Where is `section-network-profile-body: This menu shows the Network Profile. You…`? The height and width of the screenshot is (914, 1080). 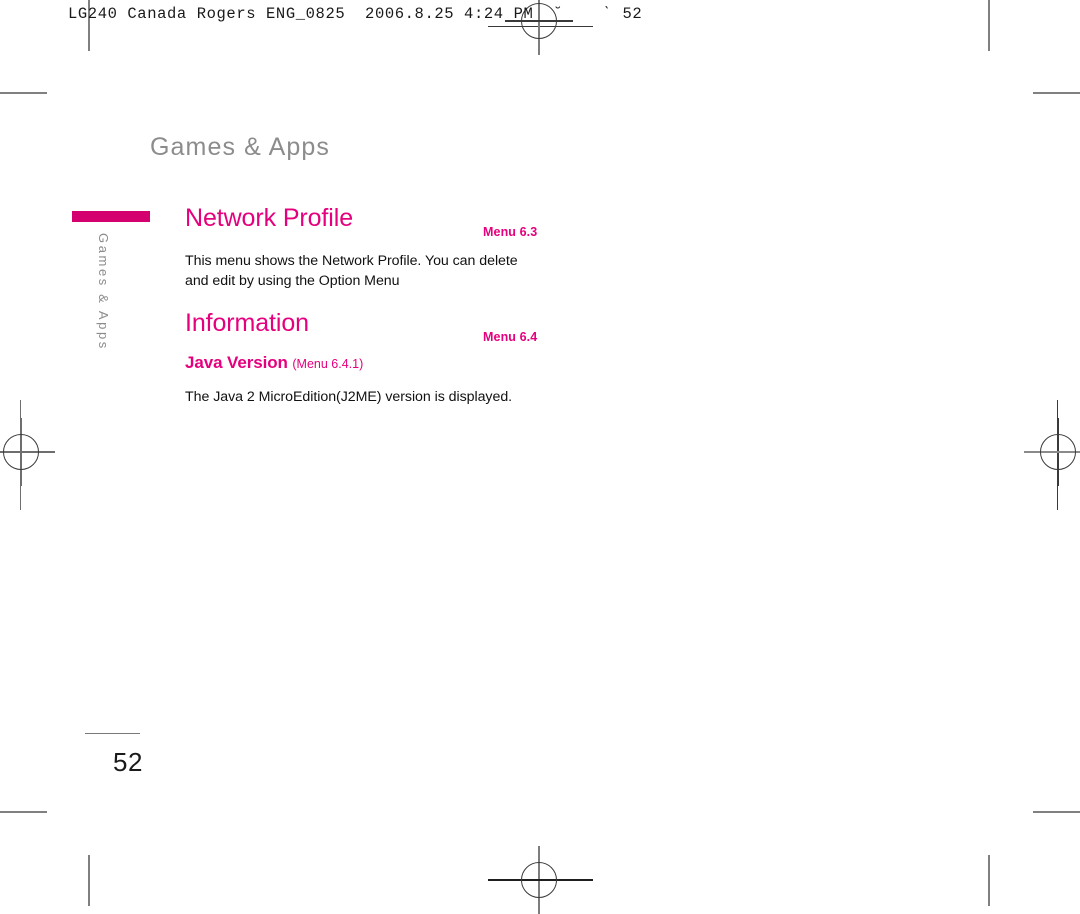 section-network-profile-body: This menu shows the Network Profile. You… is located at coordinates (351, 271).